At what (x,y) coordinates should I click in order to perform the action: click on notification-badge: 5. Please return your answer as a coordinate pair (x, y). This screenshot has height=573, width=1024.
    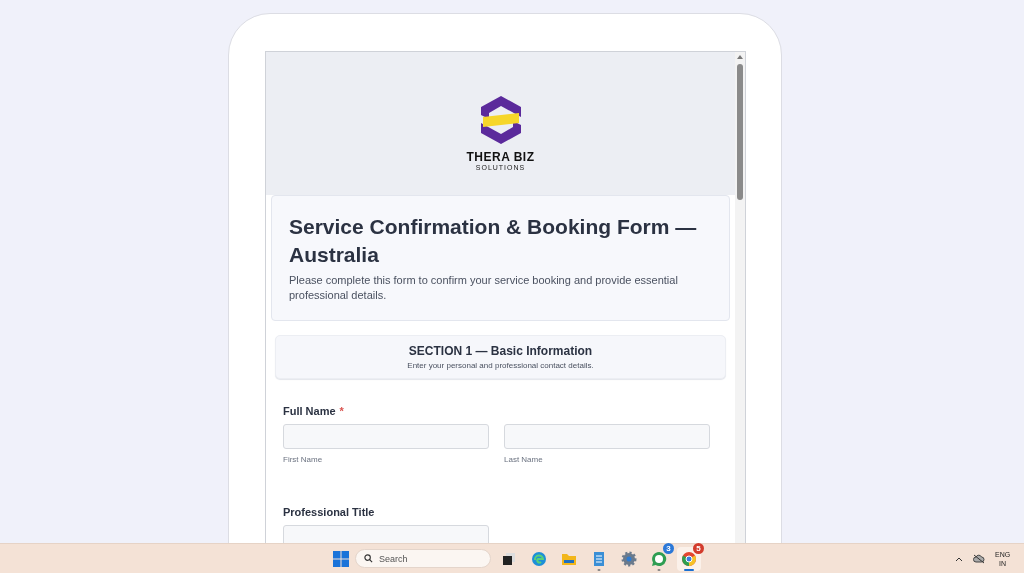
    Looking at the image, I should click on (698, 548).